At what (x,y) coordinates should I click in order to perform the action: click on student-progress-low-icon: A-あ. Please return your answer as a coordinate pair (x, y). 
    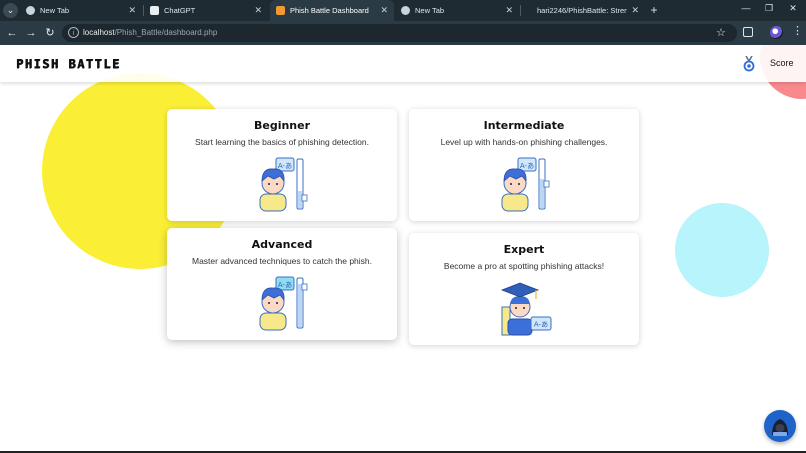
    Looking at the image, I should click on (283, 184).